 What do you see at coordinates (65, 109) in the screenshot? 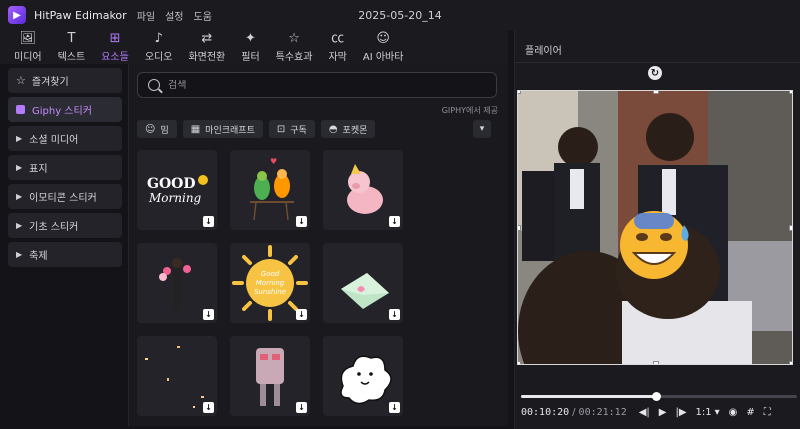
I see `category-giphy-stickers: Giphy 스티커` at bounding box center [65, 109].